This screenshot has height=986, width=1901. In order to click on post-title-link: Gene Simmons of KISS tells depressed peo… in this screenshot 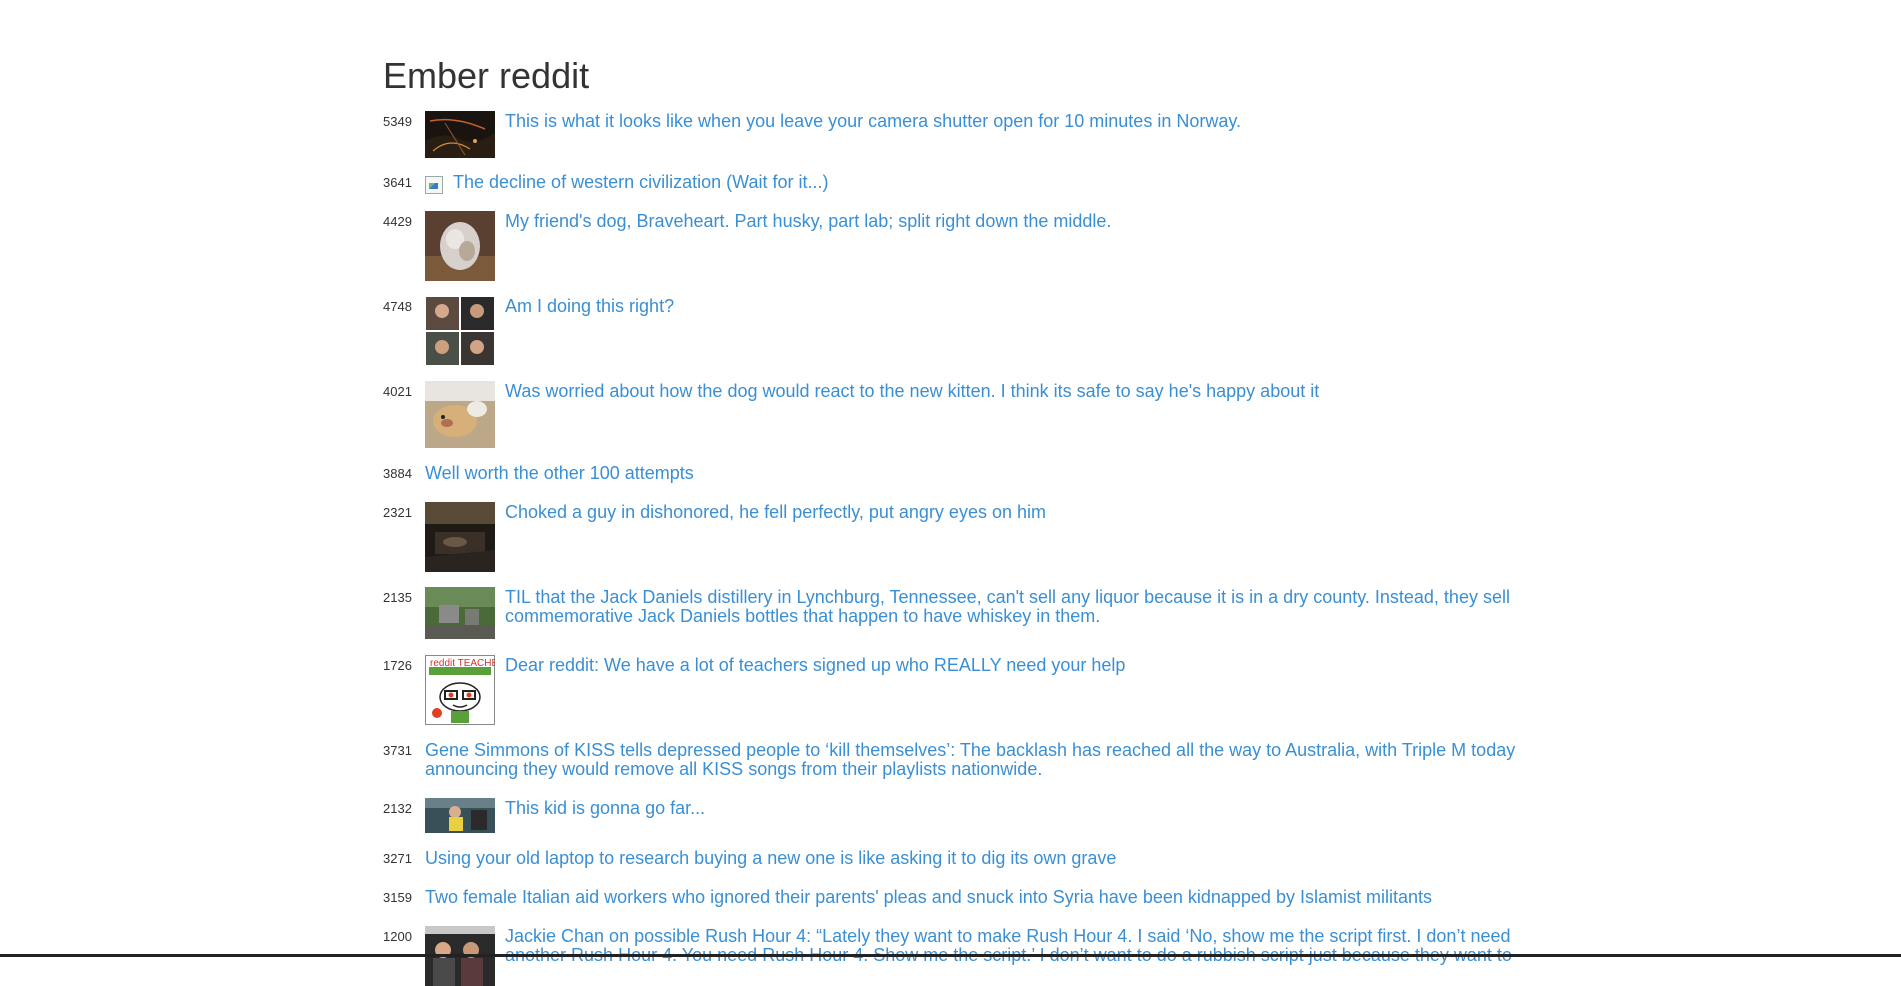, I will do `click(971, 759)`.